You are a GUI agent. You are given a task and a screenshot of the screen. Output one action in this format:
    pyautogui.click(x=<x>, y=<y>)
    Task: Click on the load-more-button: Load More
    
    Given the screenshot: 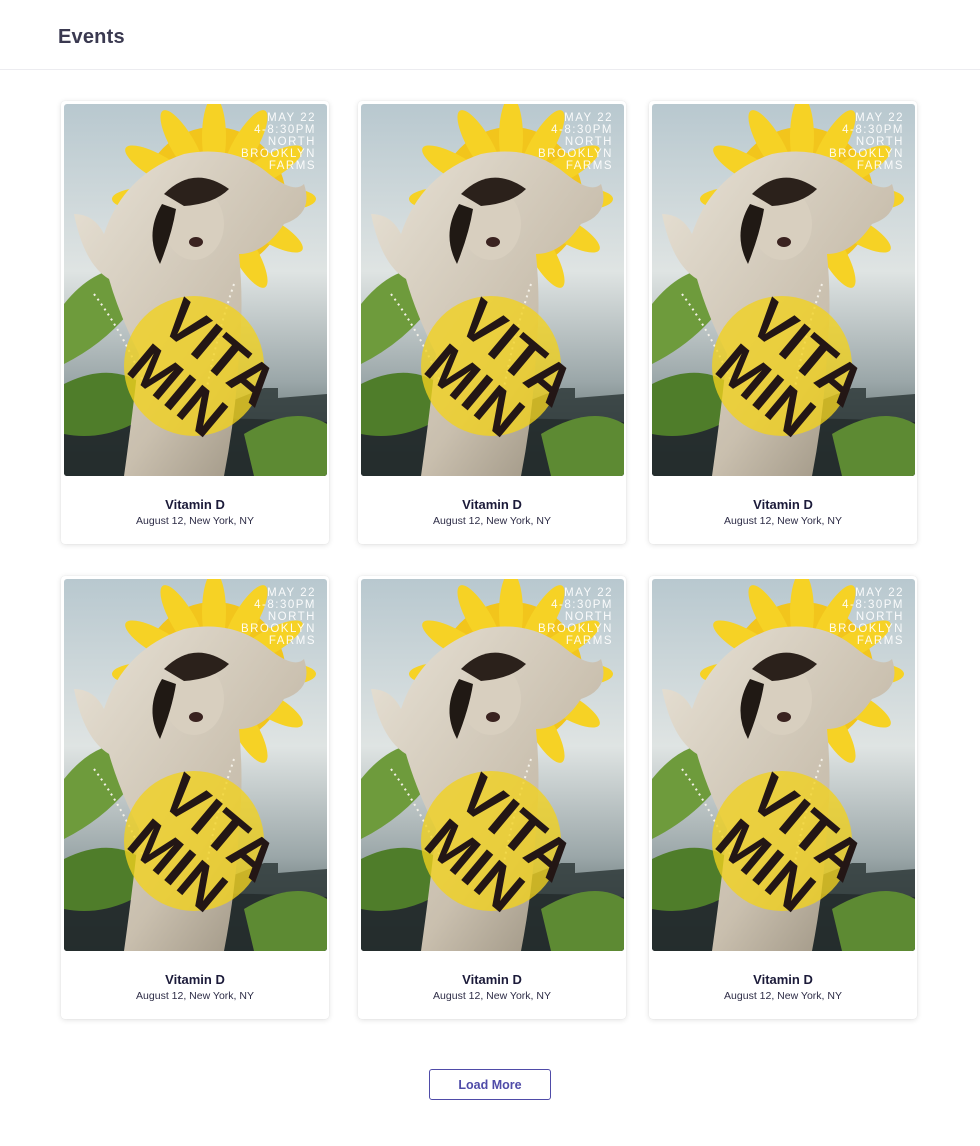 What is the action you would take?
    pyautogui.click(x=490, y=1084)
    